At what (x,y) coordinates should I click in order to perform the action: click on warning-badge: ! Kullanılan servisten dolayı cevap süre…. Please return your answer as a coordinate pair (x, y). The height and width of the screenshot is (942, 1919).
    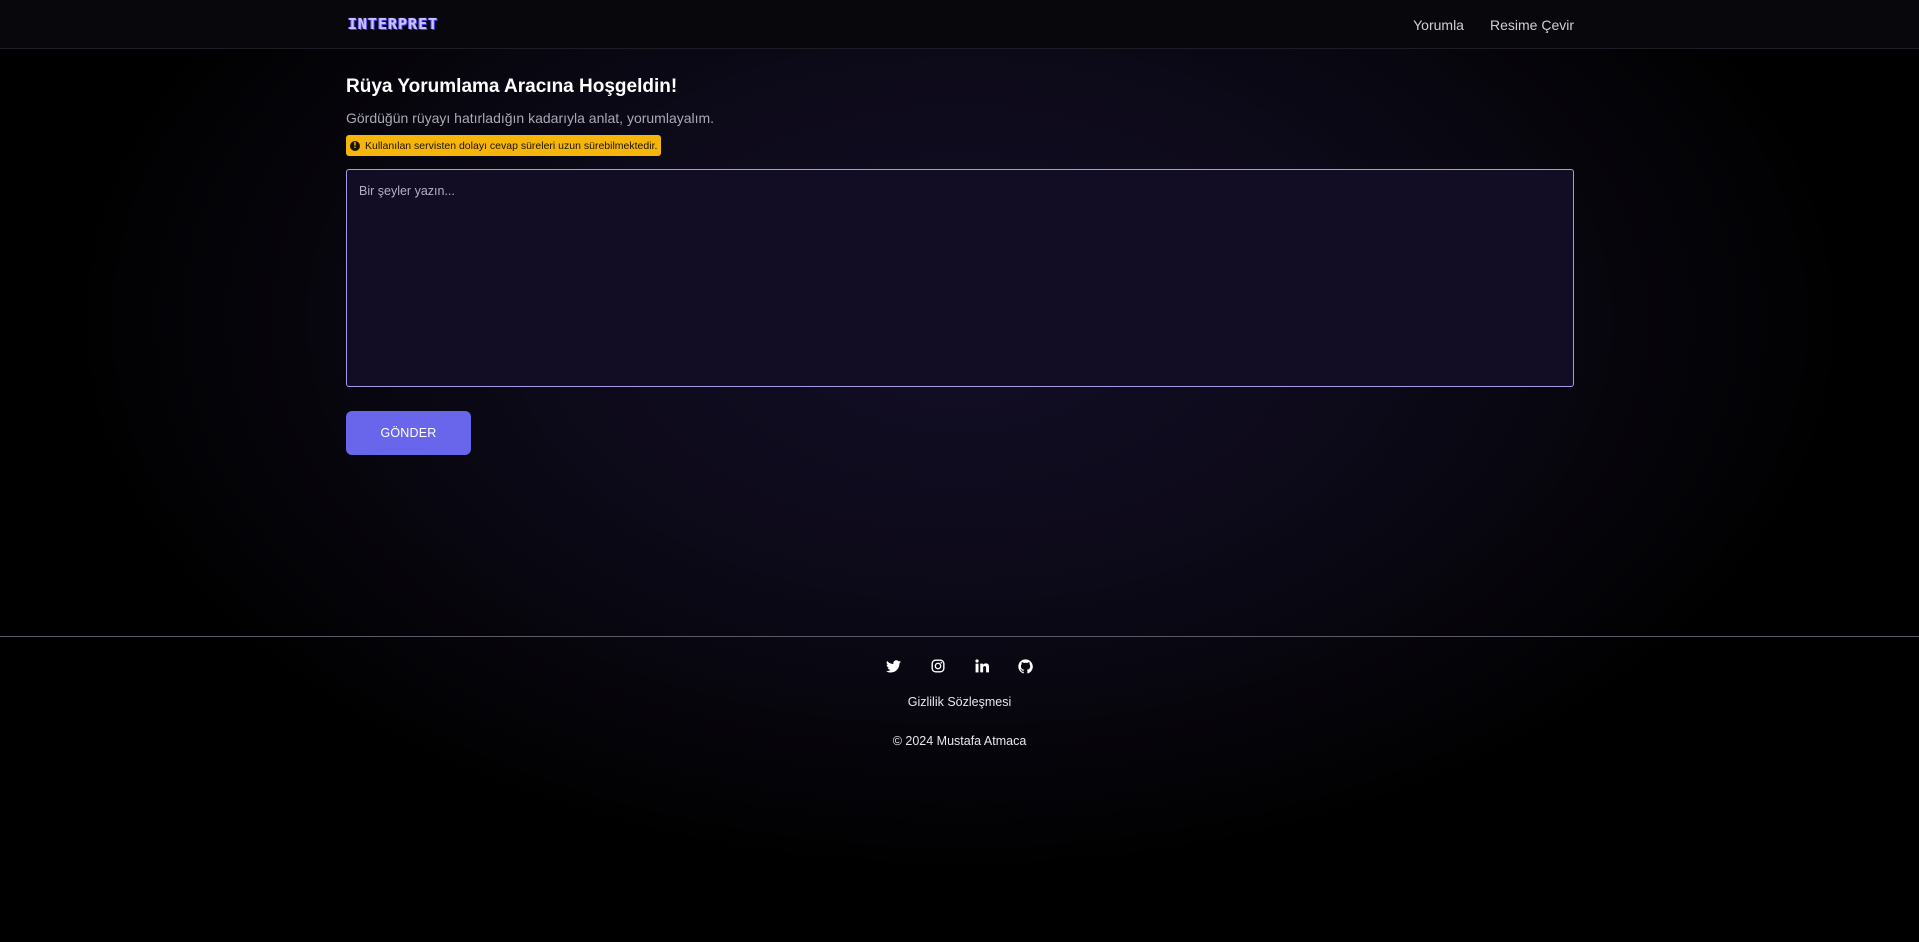
    Looking at the image, I should click on (504, 145).